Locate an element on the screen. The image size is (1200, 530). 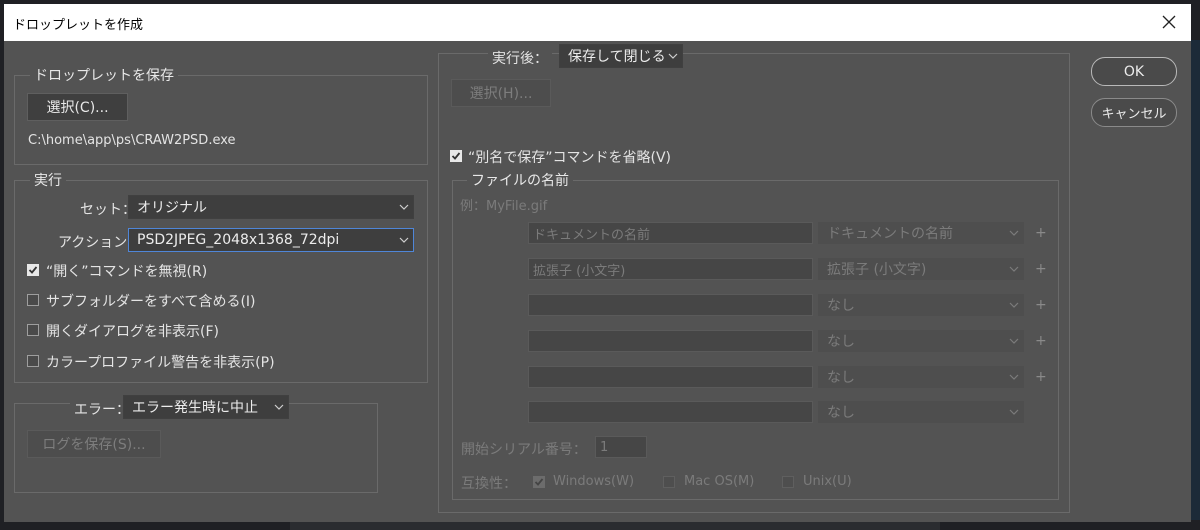
title-bar: ドロップレットを作成 is located at coordinates (597, 22).